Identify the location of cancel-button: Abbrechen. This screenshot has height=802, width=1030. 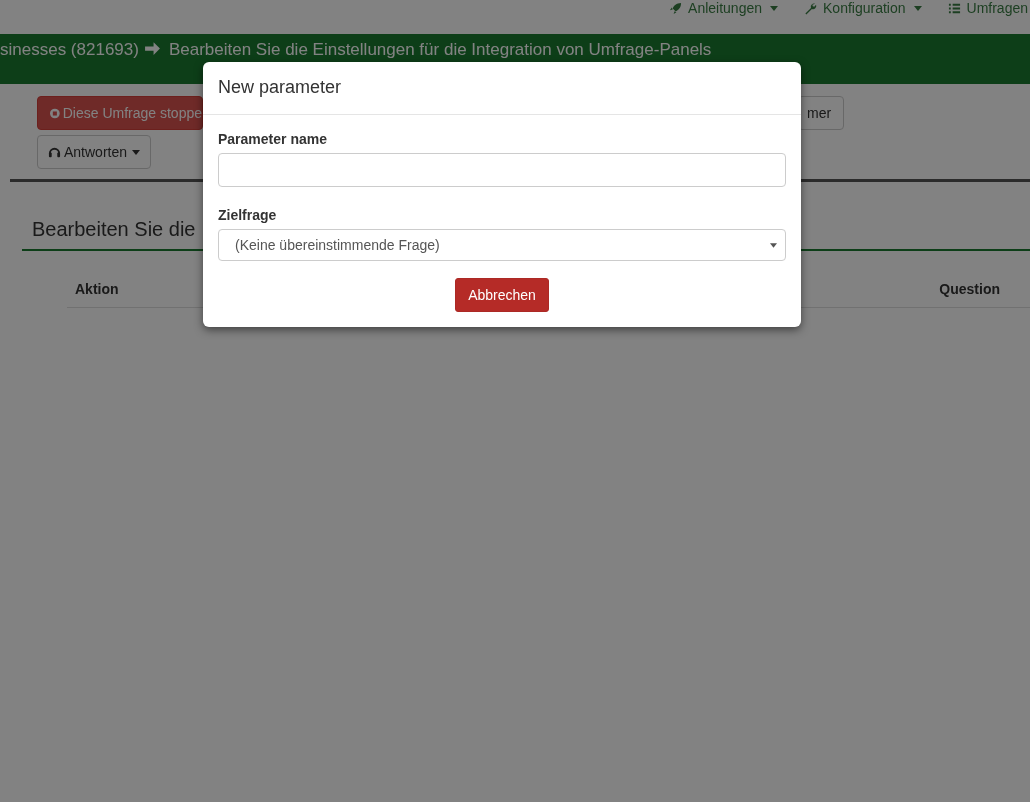
(502, 295).